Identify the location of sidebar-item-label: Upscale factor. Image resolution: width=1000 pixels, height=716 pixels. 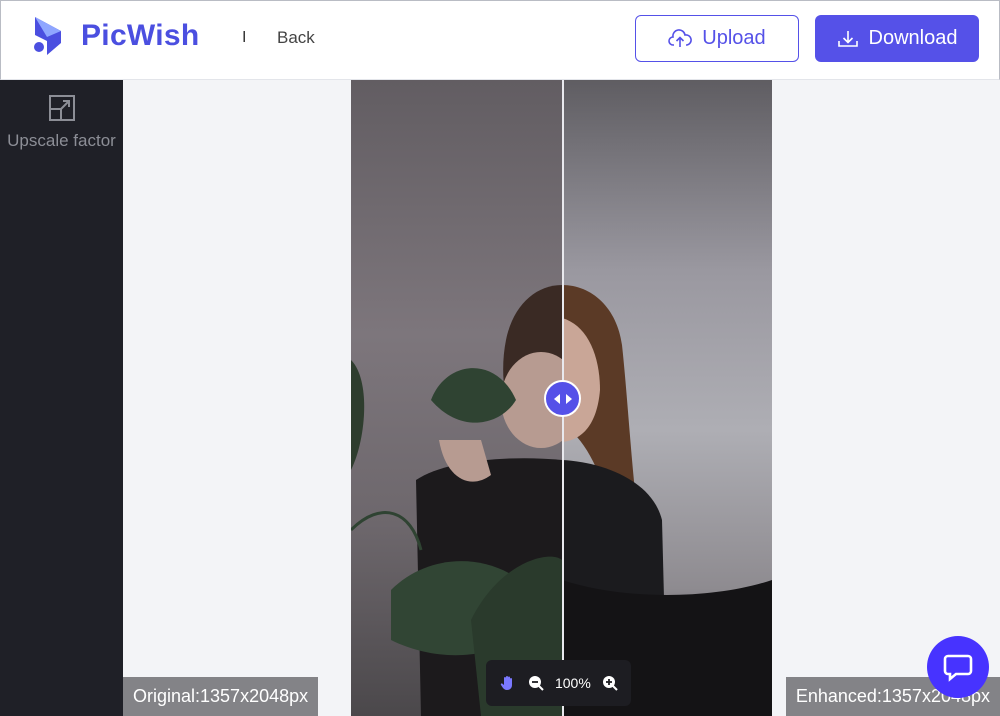
(61, 140).